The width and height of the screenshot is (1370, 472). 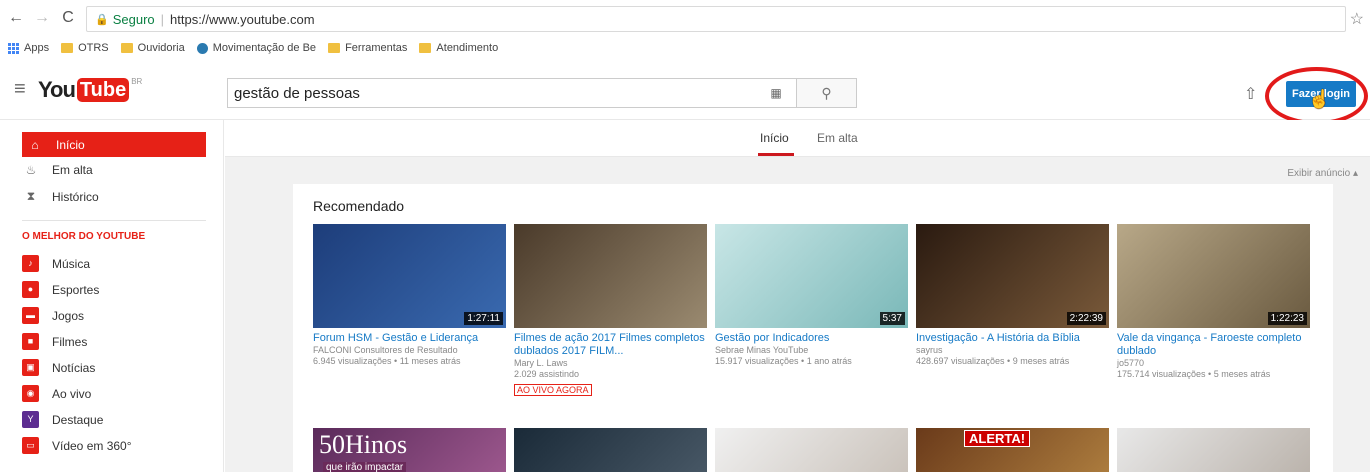 I want to click on thumbnail-caption: 50Hinos, so click(x=363, y=444).